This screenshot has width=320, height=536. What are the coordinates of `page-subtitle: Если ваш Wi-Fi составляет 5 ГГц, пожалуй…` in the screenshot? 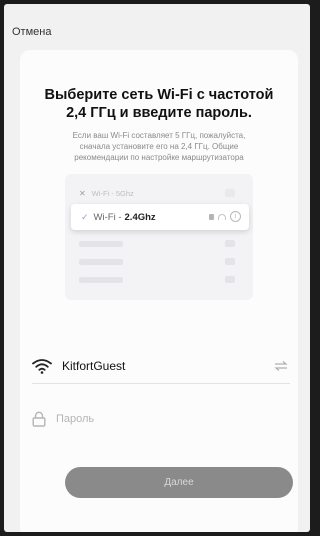 It's located at (159, 146).